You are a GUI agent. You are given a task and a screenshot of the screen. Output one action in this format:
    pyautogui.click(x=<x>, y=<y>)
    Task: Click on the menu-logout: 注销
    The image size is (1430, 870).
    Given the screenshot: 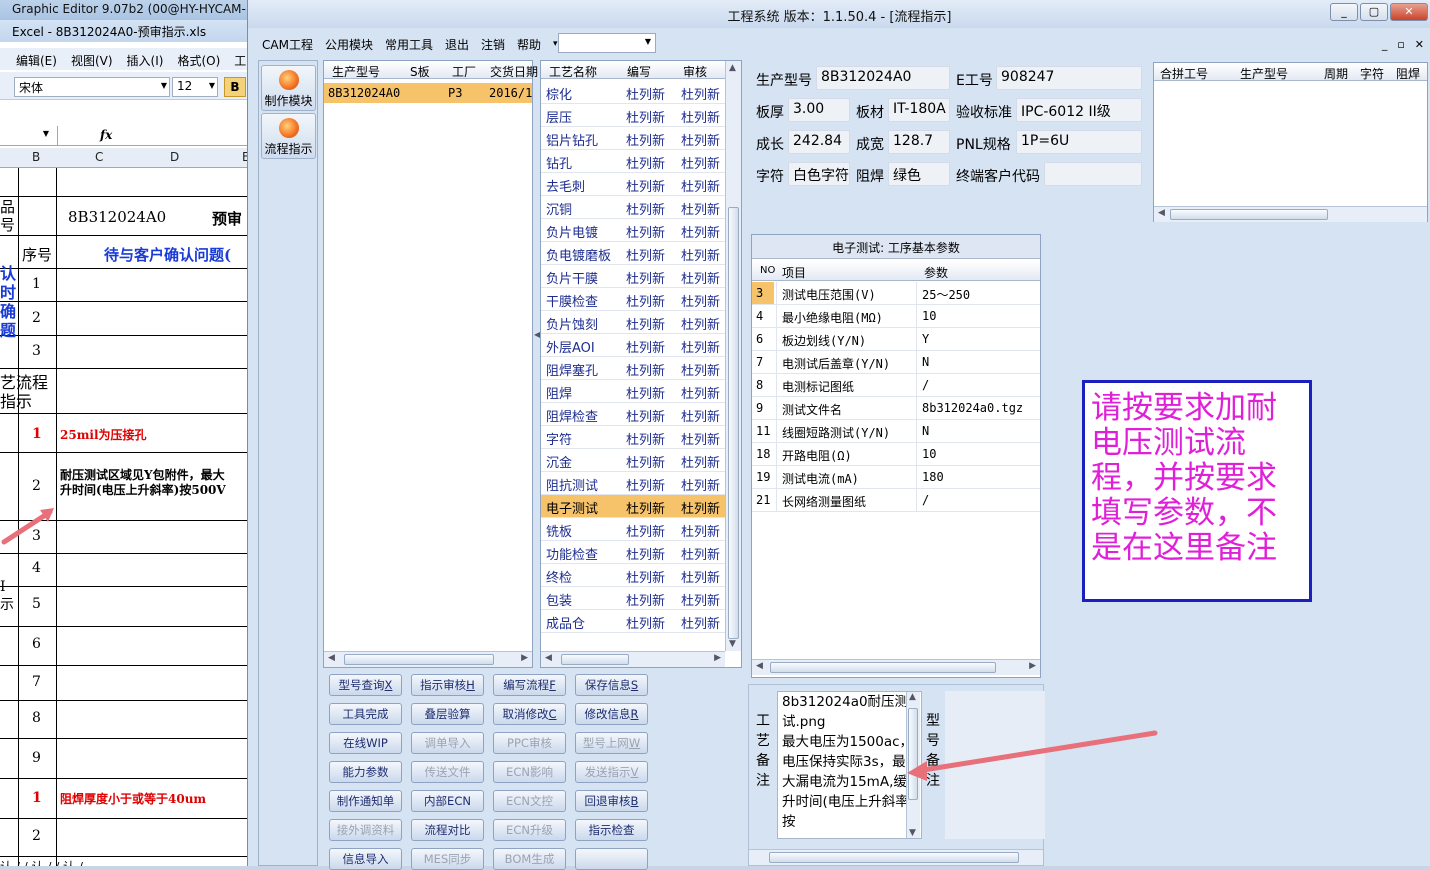 What is the action you would take?
    pyautogui.click(x=493, y=44)
    